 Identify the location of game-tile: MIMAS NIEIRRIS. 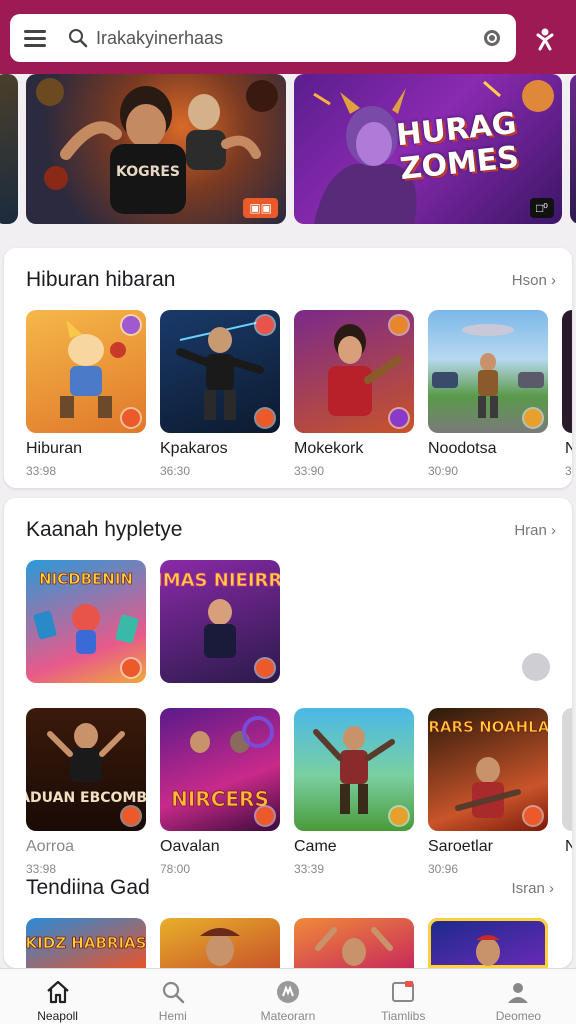
(220, 621).